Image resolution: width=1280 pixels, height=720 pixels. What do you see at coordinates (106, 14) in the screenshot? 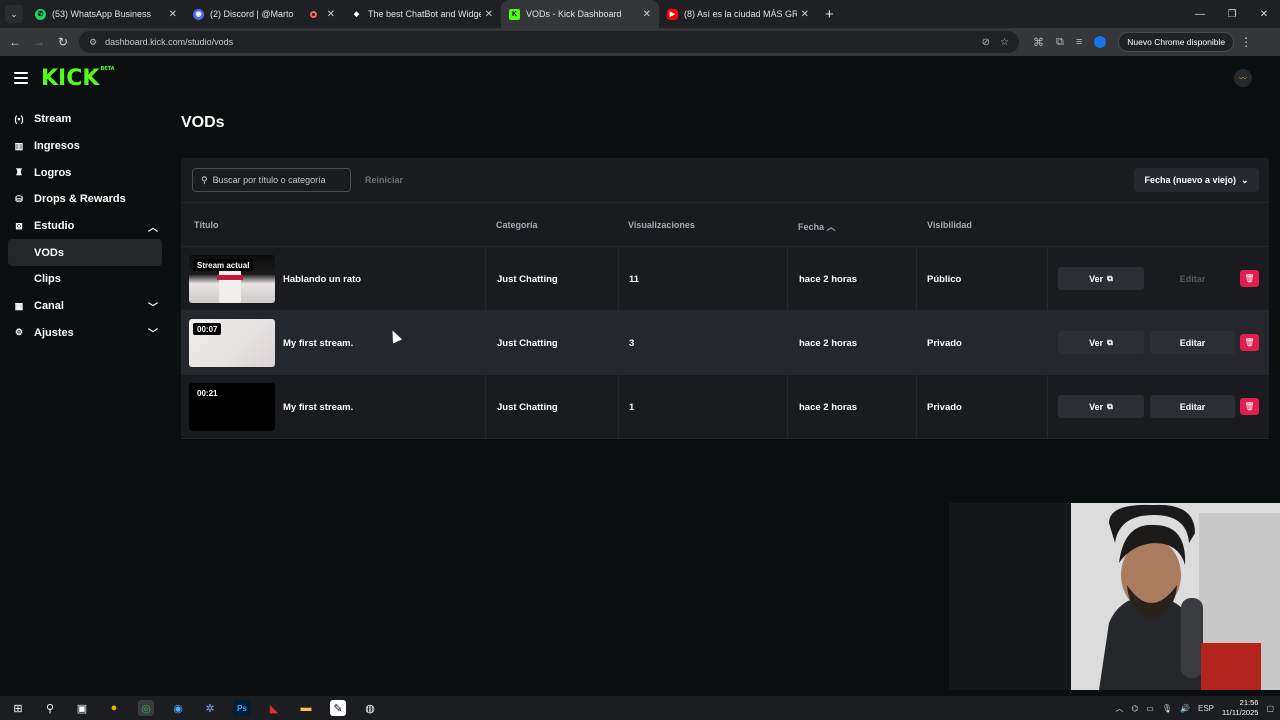
I see `browser-tab-whatsapp: ✆ (53) WhatsApp Business ✕` at bounding box center [106, 14].